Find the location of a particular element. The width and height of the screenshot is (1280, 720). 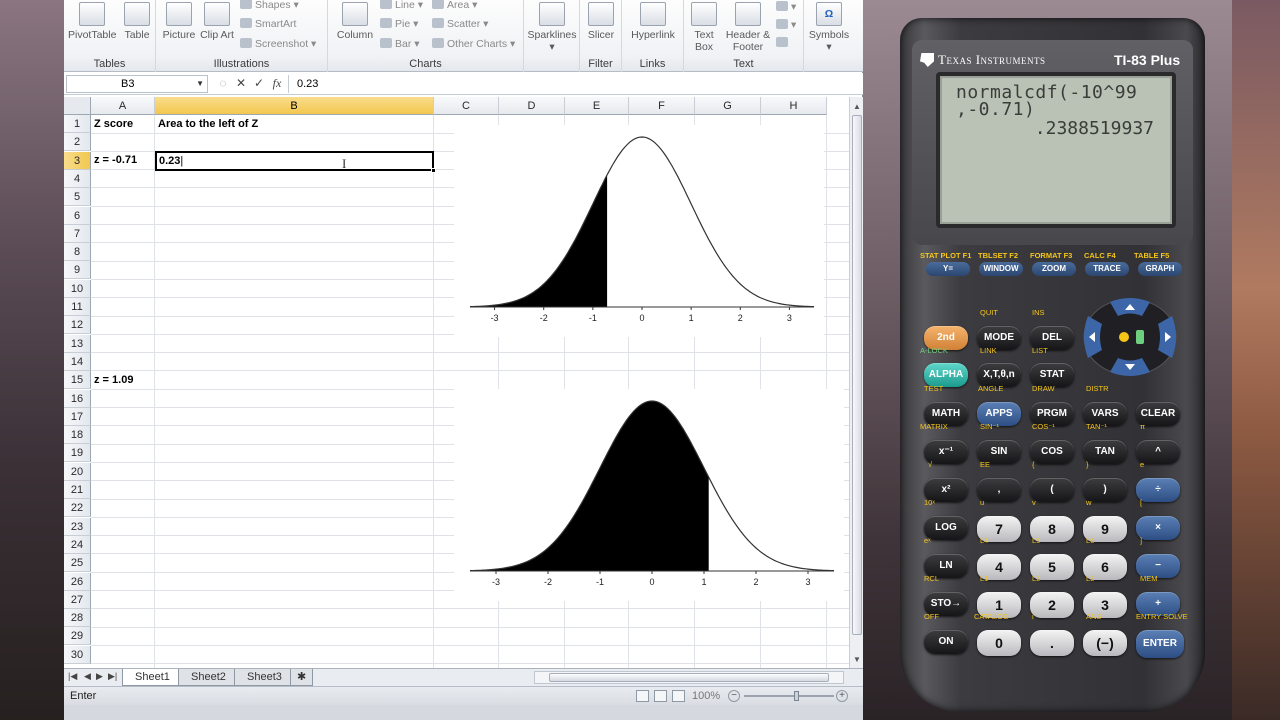

key-y-equals: Y= is located at coordinates (948, 269).